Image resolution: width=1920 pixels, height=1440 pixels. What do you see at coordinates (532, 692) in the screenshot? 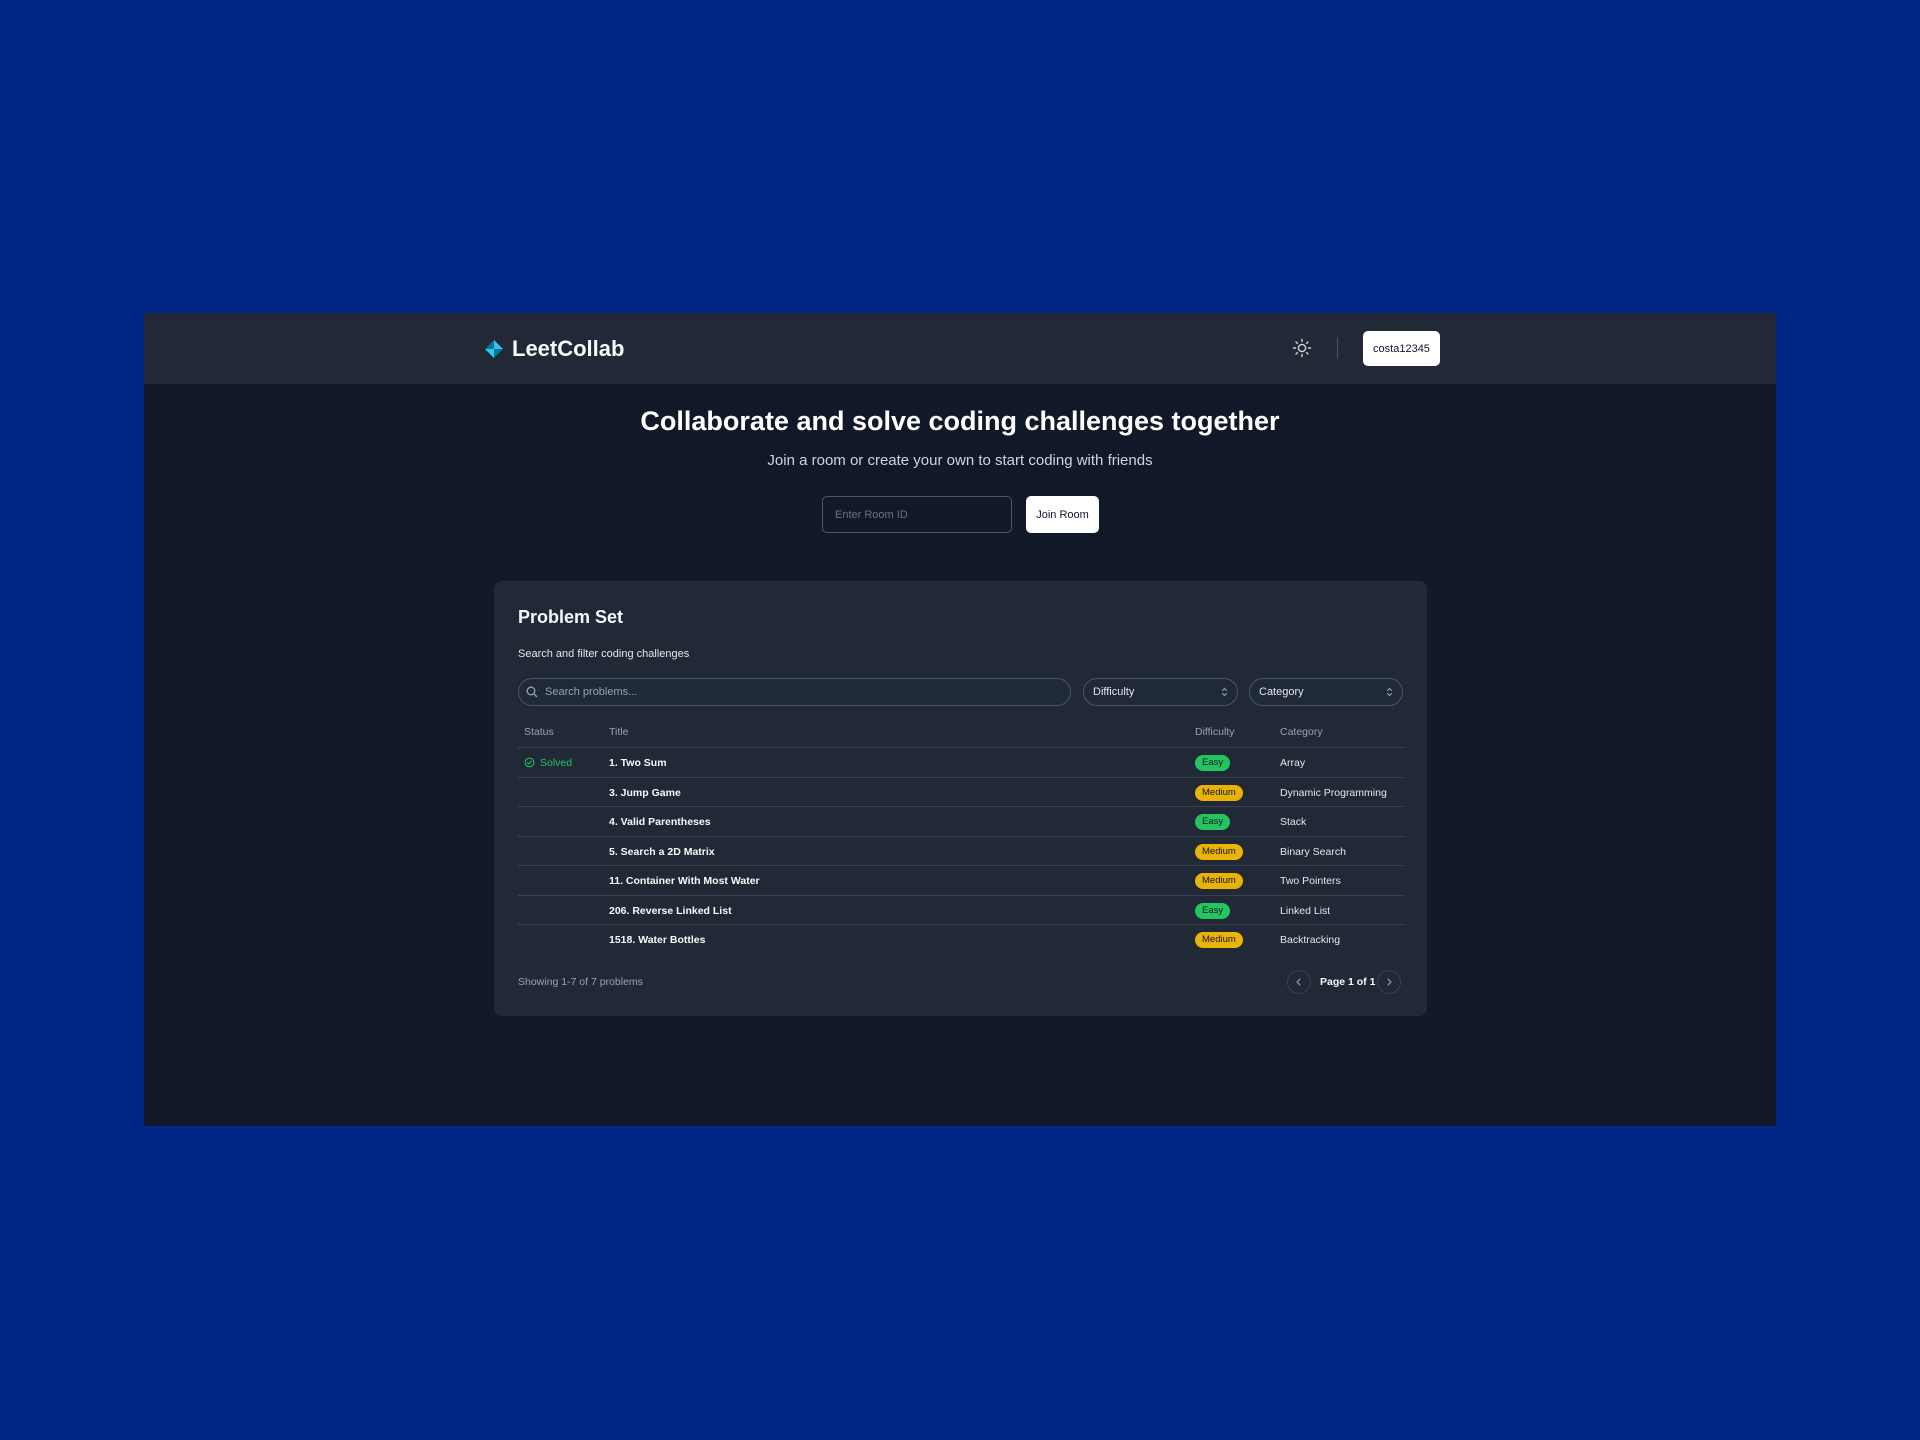
I see `search-icon` at bounding box center [532, 692].